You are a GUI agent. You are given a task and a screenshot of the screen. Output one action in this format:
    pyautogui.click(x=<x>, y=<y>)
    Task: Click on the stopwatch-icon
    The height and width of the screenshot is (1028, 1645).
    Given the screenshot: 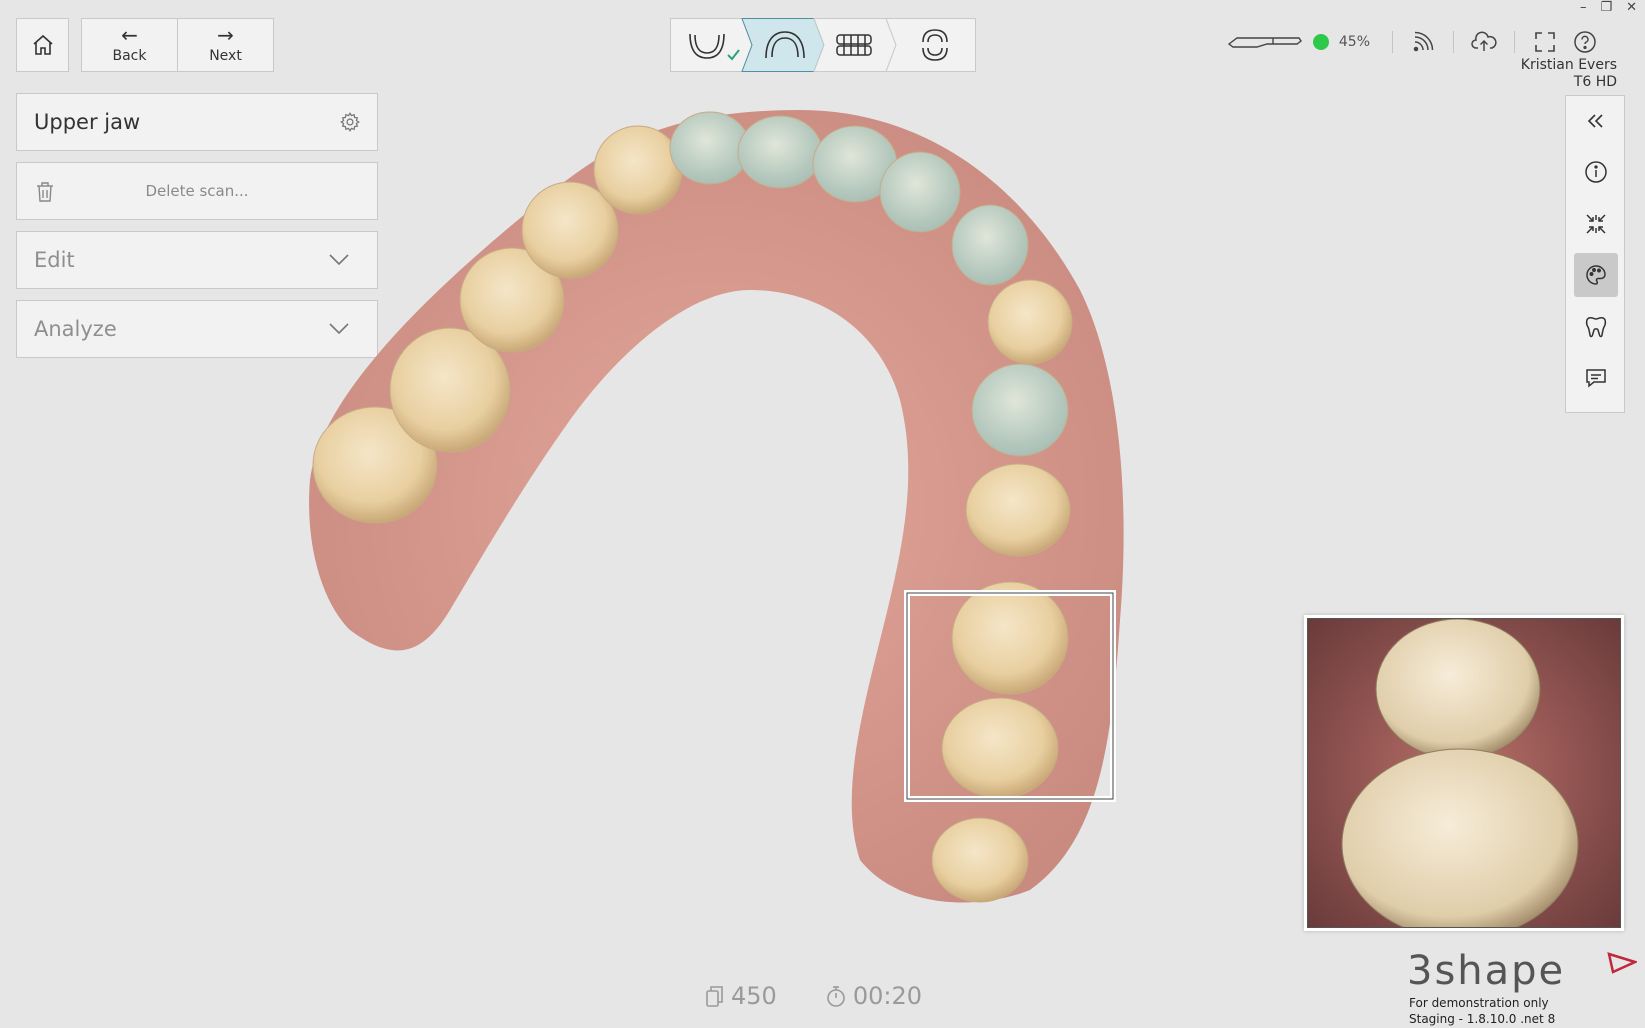 What is the action you would take?
    pyautogui.click(x=836, y=996)
    